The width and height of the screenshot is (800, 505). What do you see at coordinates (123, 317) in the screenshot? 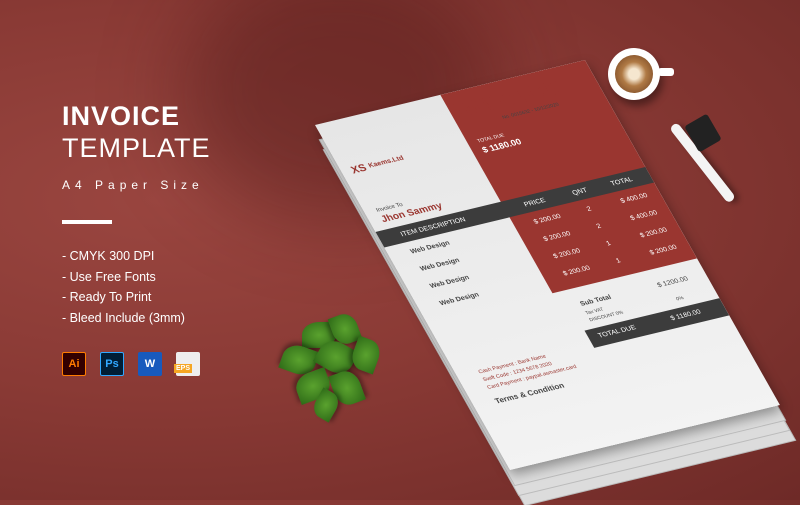
I see `feature-item: - Bleed Include (3mm)` at bounding box center [123, 317].